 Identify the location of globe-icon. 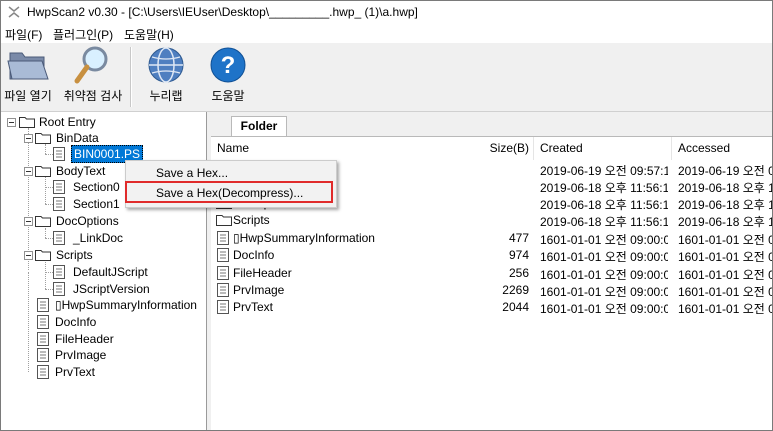
(166, 65).